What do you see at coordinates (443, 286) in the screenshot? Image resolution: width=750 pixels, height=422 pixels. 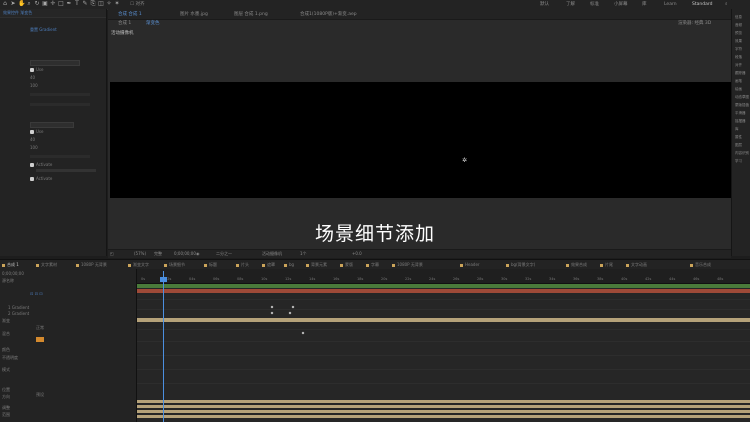 I see `work-area-bar` at bounding box center [443, 286].